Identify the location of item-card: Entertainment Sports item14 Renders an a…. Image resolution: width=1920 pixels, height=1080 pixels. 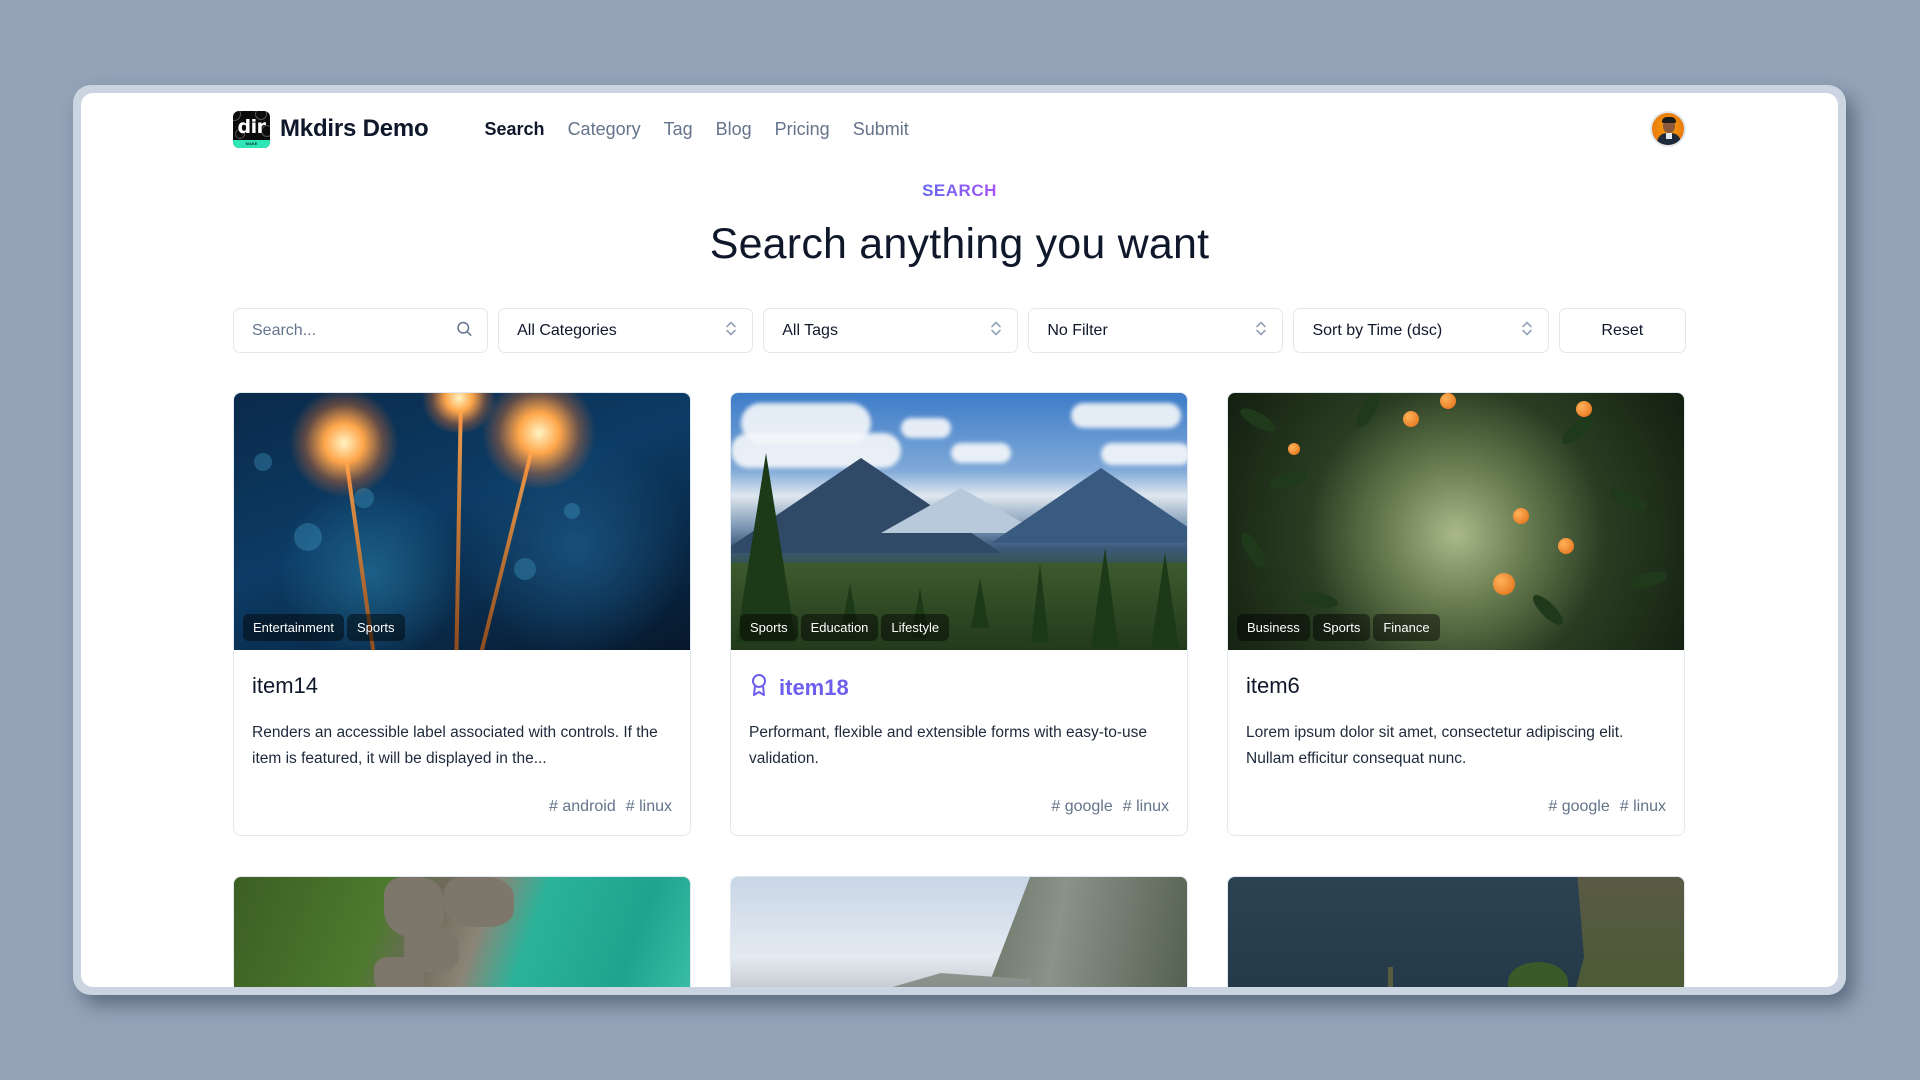
(462, 614).